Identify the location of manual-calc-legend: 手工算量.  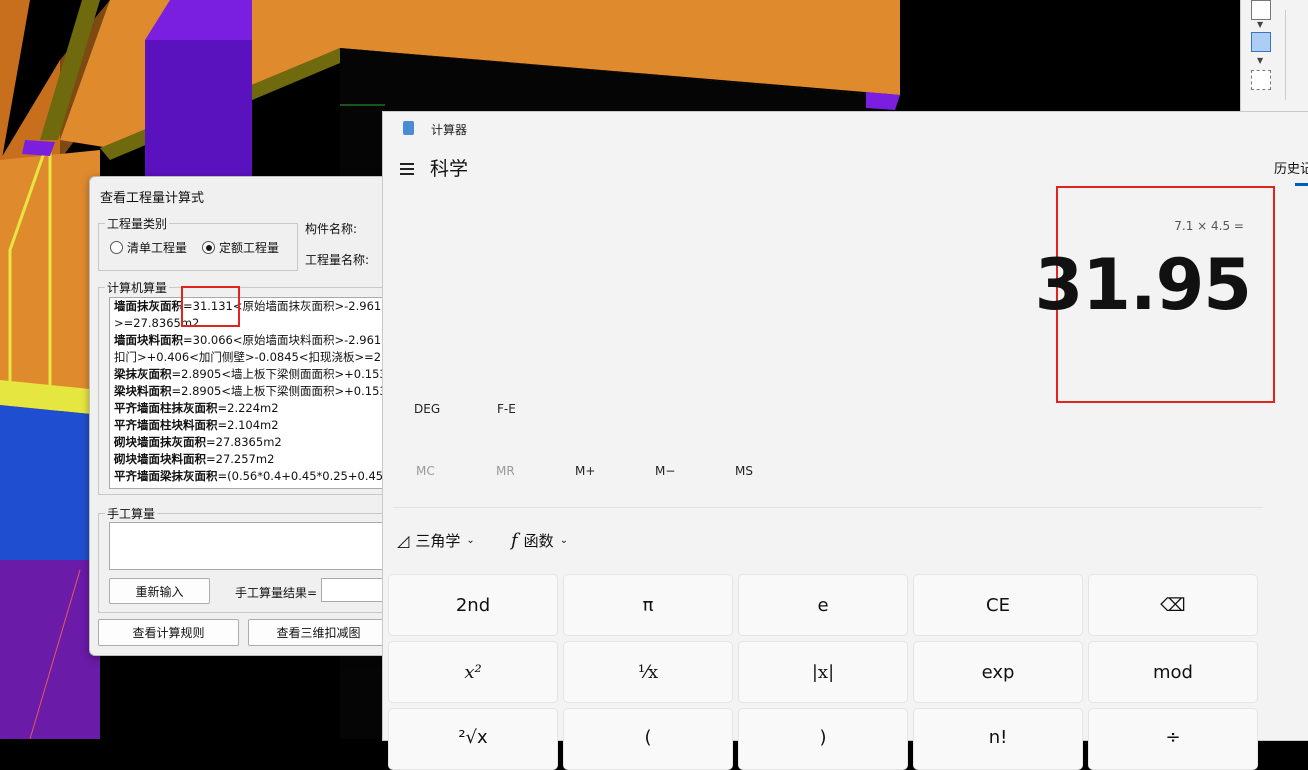
(131, 514).